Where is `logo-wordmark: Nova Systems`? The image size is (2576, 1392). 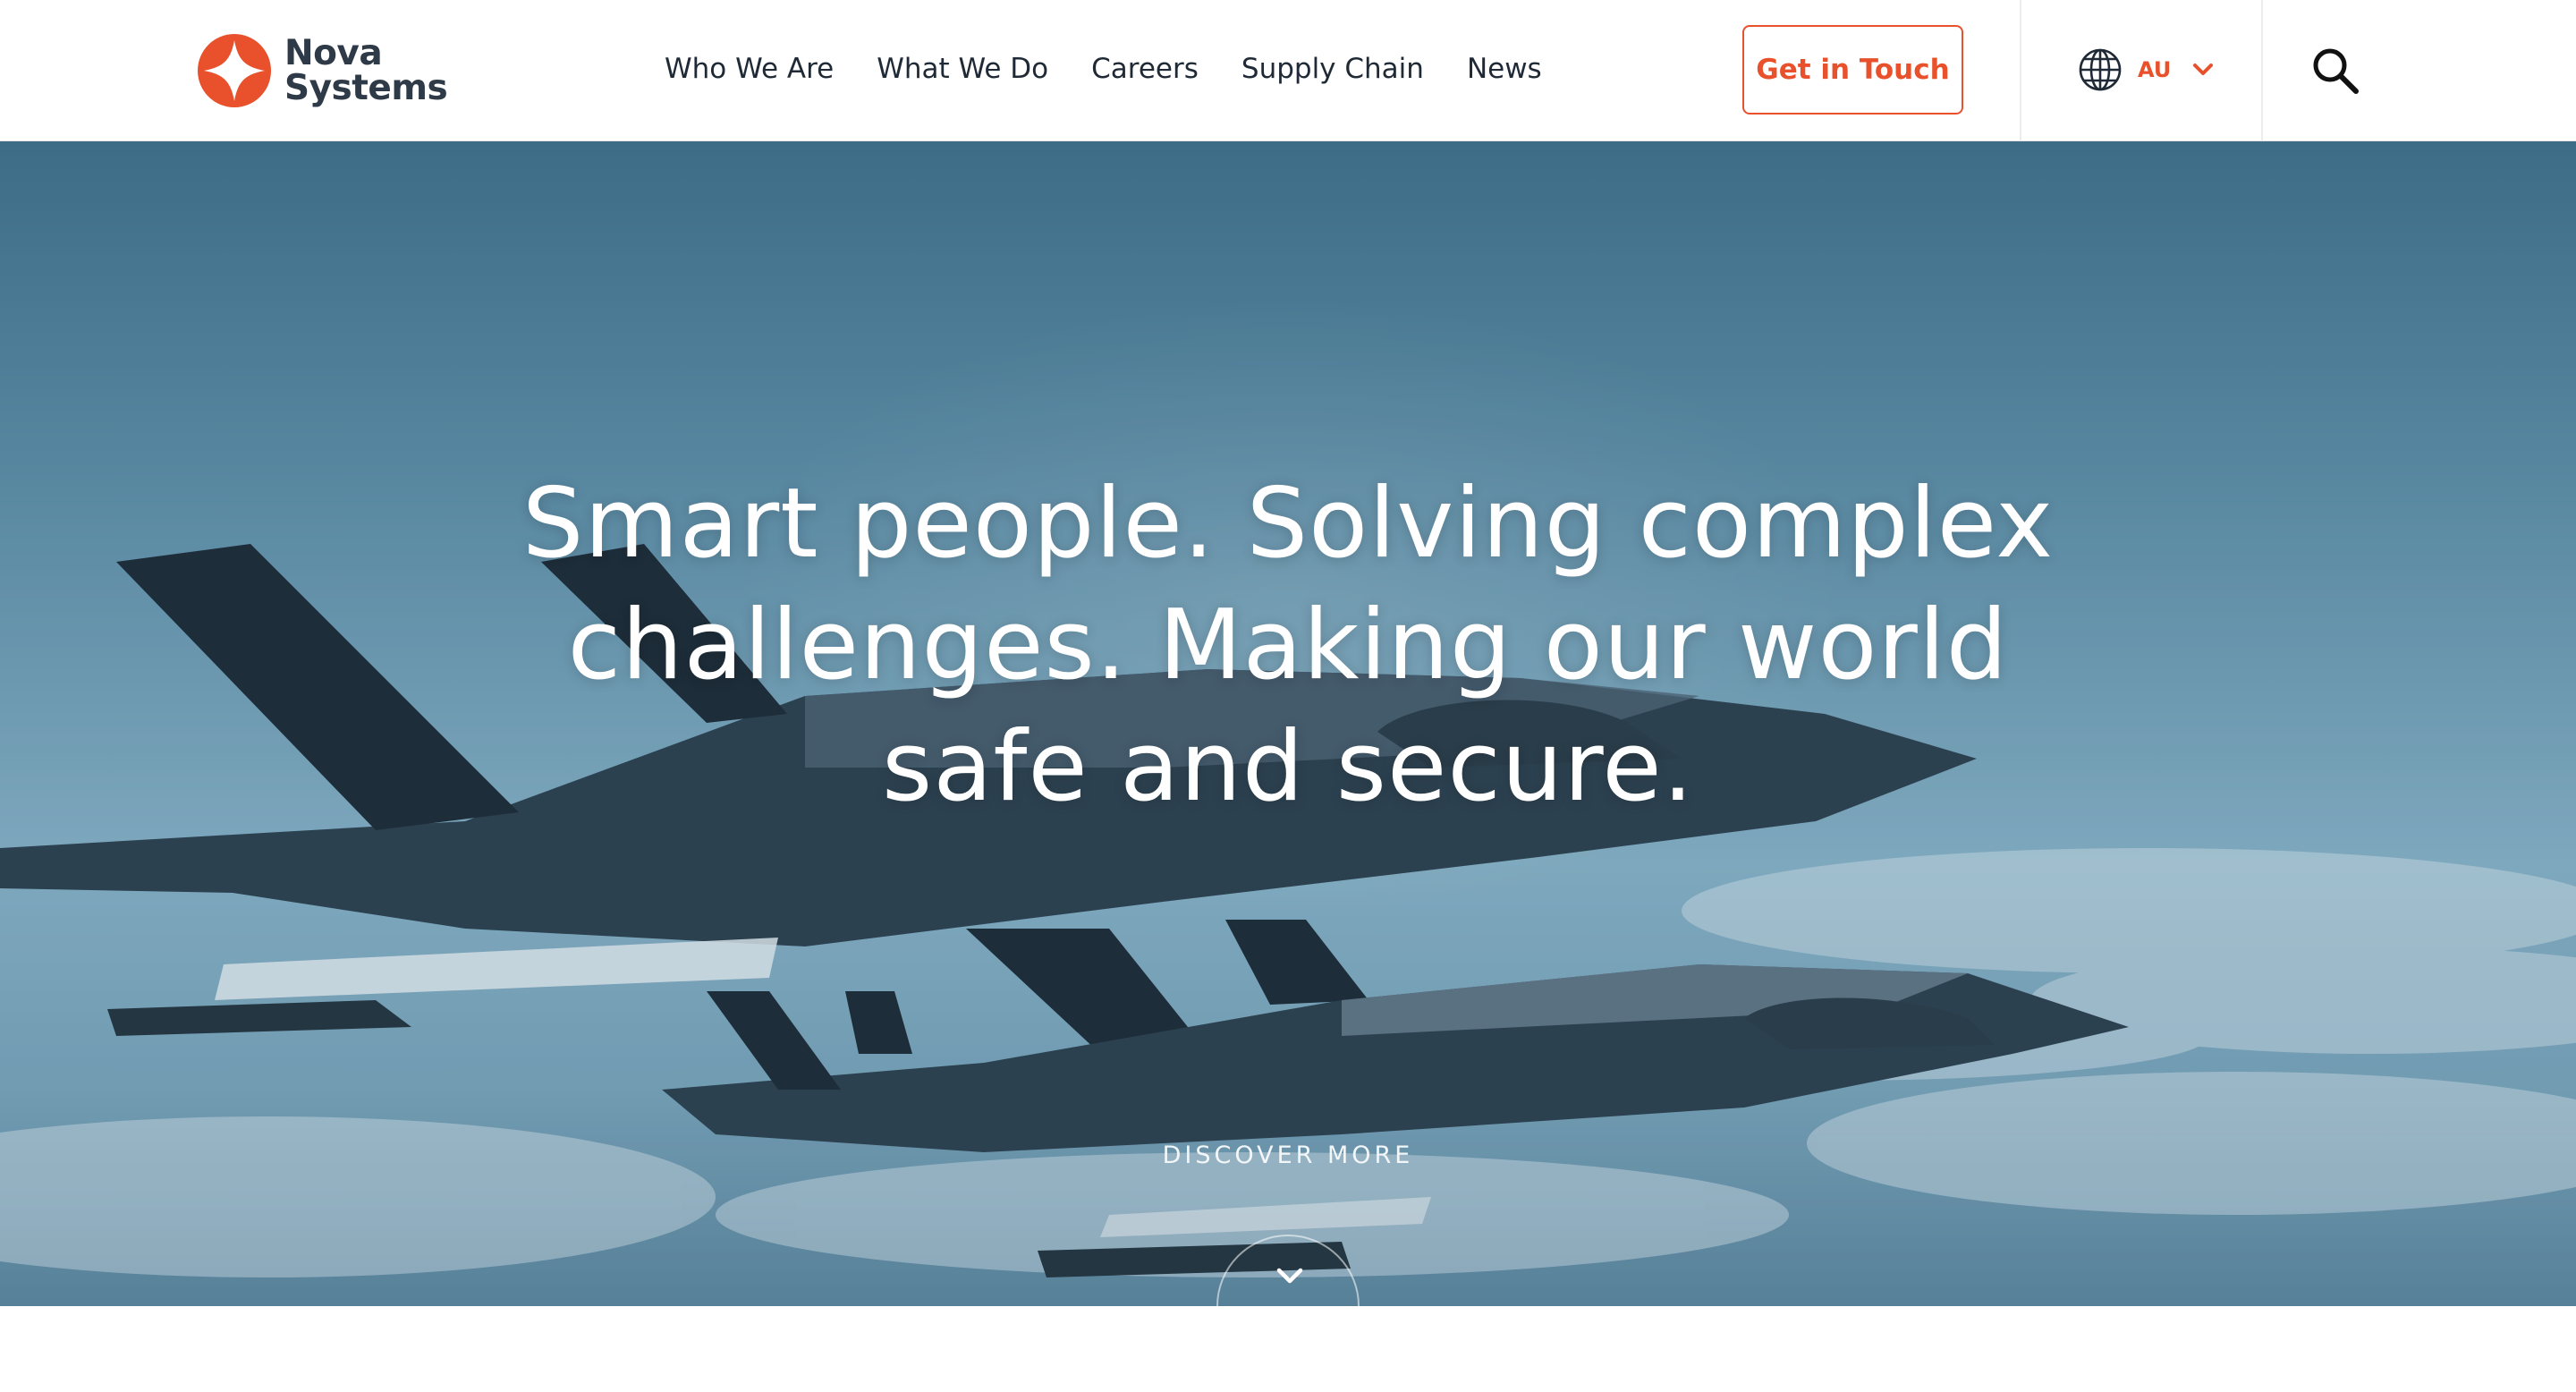 logo-wordmark: Nova Systems is located at coordinates (366, 70).